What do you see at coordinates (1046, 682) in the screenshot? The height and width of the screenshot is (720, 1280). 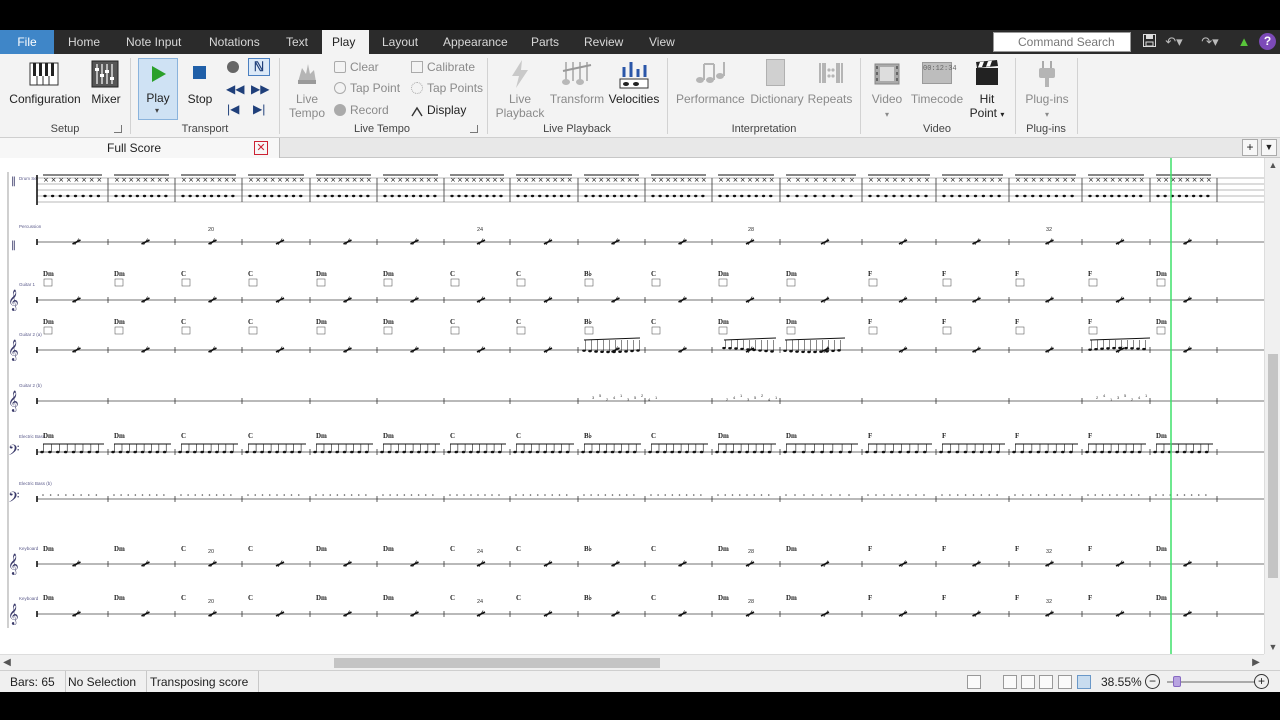 I see `pages-horizontal-icon` at bounding box center [1046, 682].